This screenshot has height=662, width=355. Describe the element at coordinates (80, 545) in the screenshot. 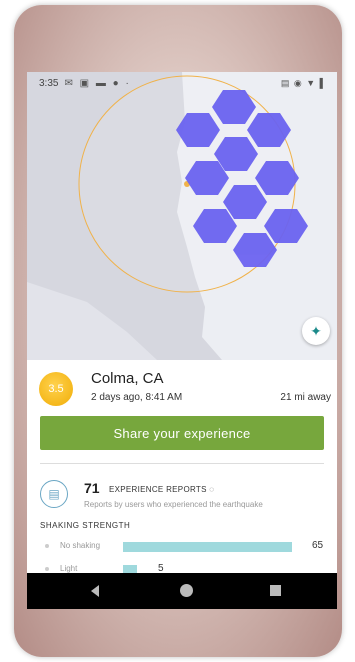

I see `shaking-label: No shaking` at that location.